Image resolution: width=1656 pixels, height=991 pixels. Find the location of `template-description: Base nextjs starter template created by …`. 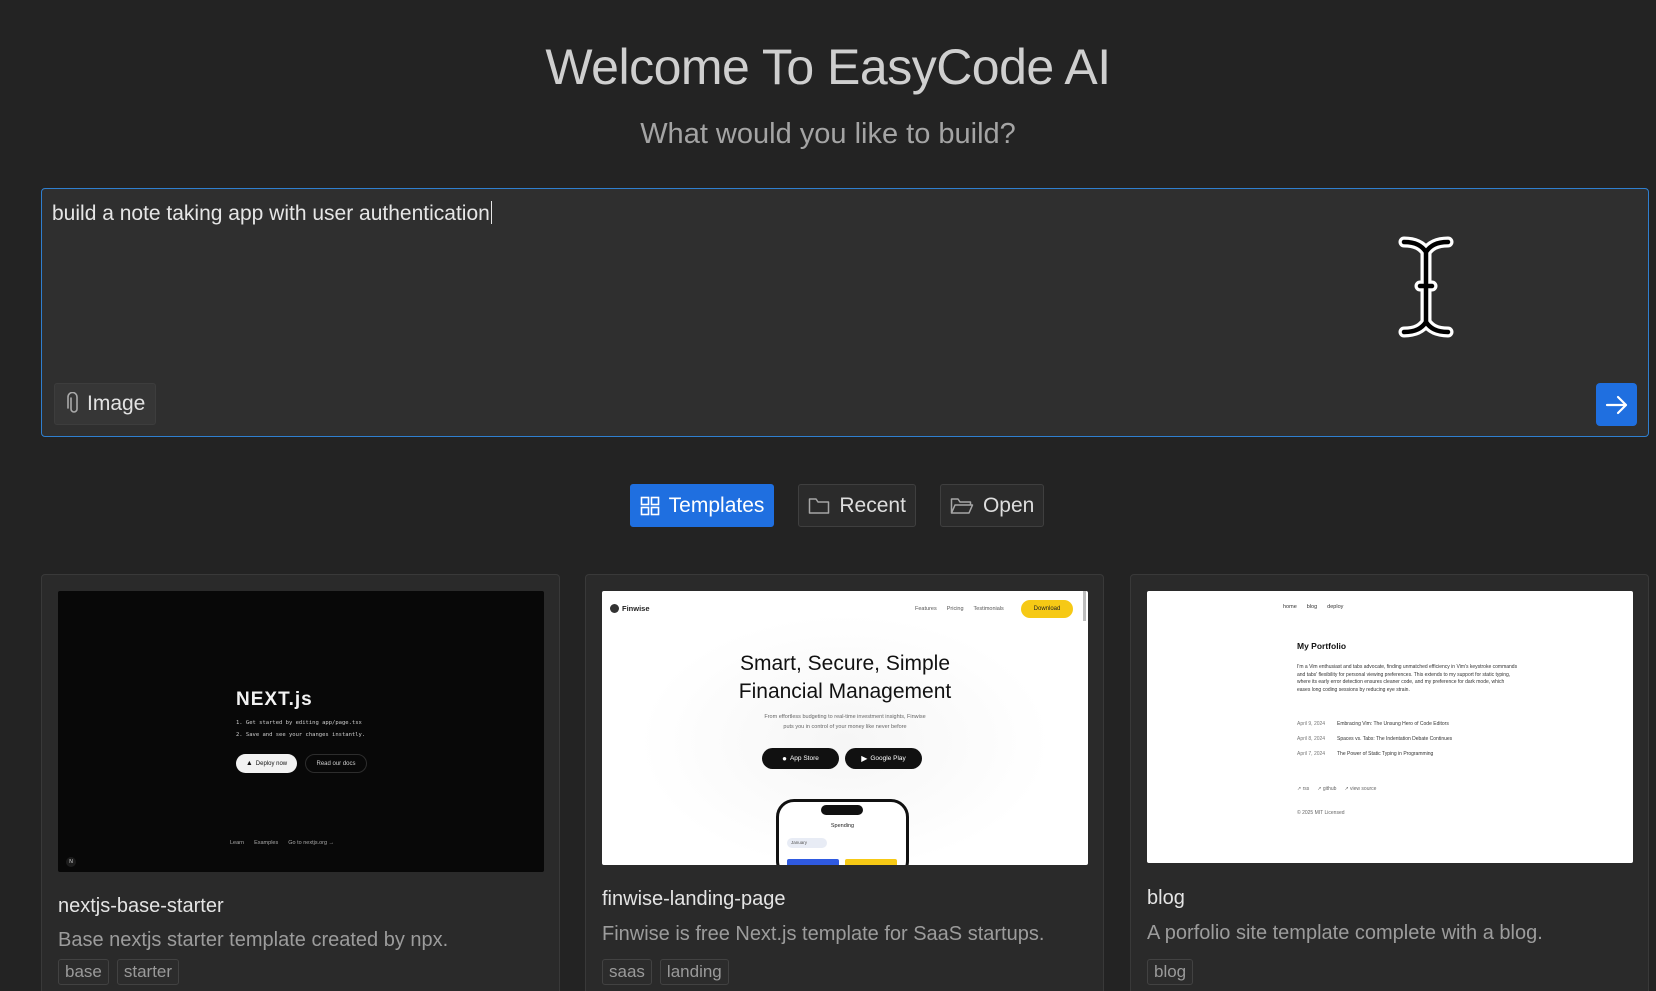

template-description: Base nextjs starter template created by … is located at coordinates (253, 940).